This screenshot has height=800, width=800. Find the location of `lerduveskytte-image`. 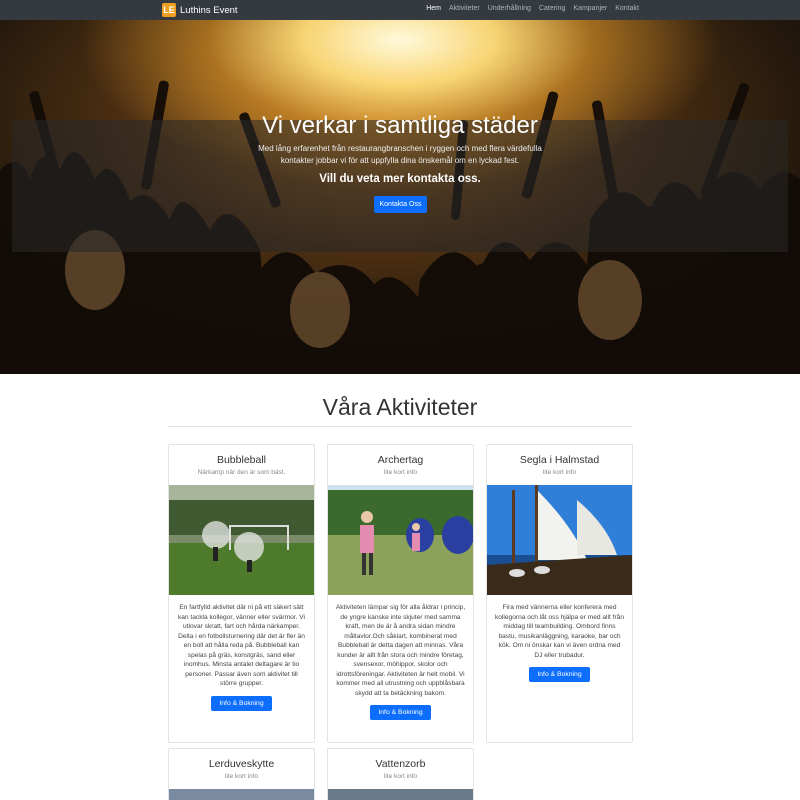

lerduveskytte-image is located at coordinates (241, 794).